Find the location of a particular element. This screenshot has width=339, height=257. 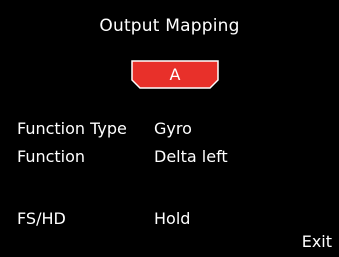

channel-selector: A is located at coordinates (175, 74).